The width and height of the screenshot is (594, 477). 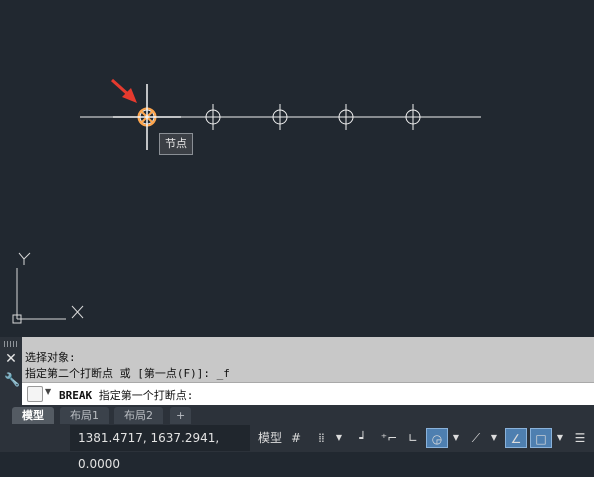 What do you see at coordinates (437, 438) in the screenshot?
I see `polar-tracking-icon: ◶` at bounding box center [437, 438].